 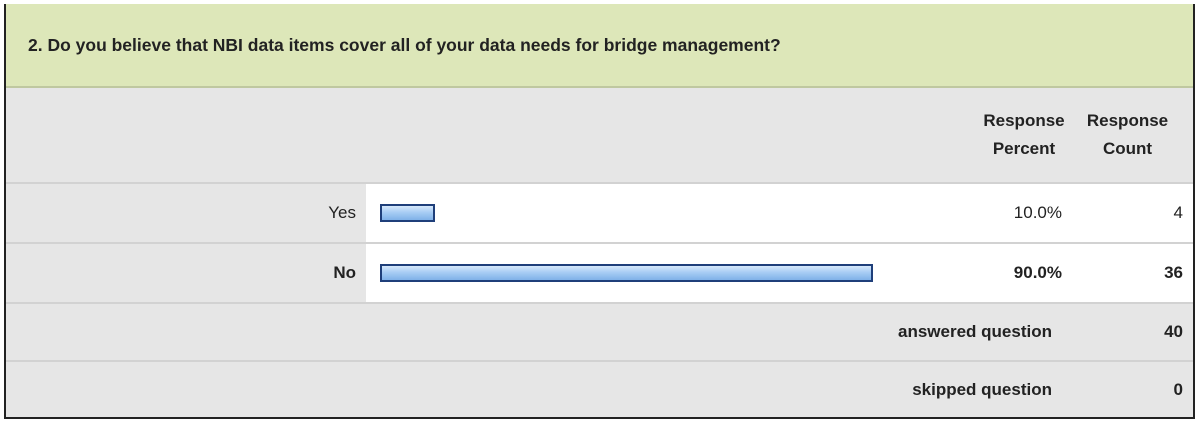 I want to click on header-percent-line2: Percent, so click(x=1024, y=148).